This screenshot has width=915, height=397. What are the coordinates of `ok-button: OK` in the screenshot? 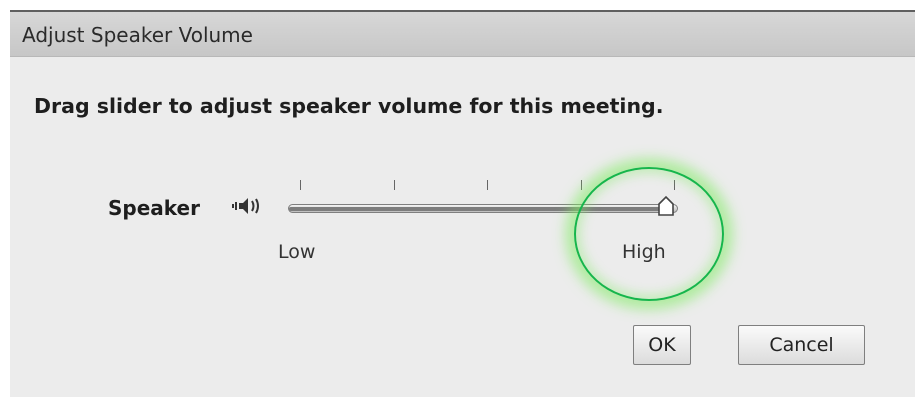 It's located at (662, 345).